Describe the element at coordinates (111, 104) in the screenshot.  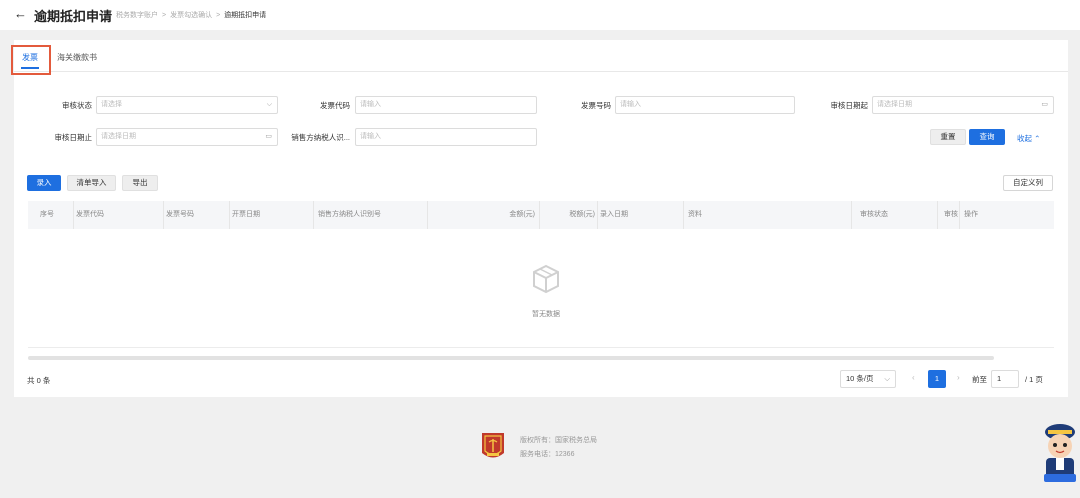
I see `review-status-placeholder: 请选择` at that location.